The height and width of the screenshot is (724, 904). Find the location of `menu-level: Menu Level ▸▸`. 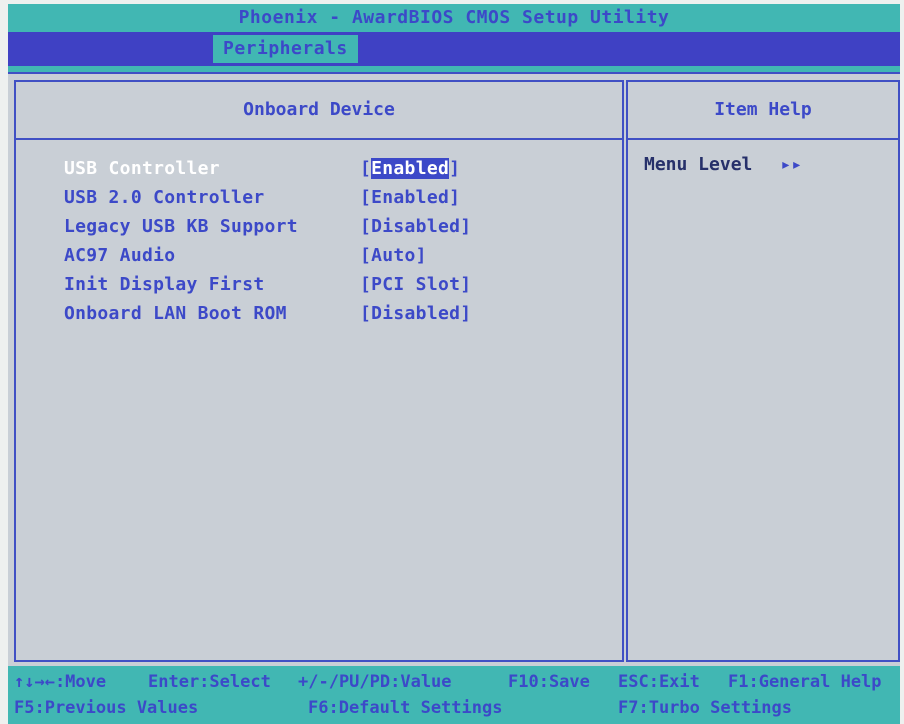

menu-level: Menu Level ▸▸ is located at coordinates (723, 164).